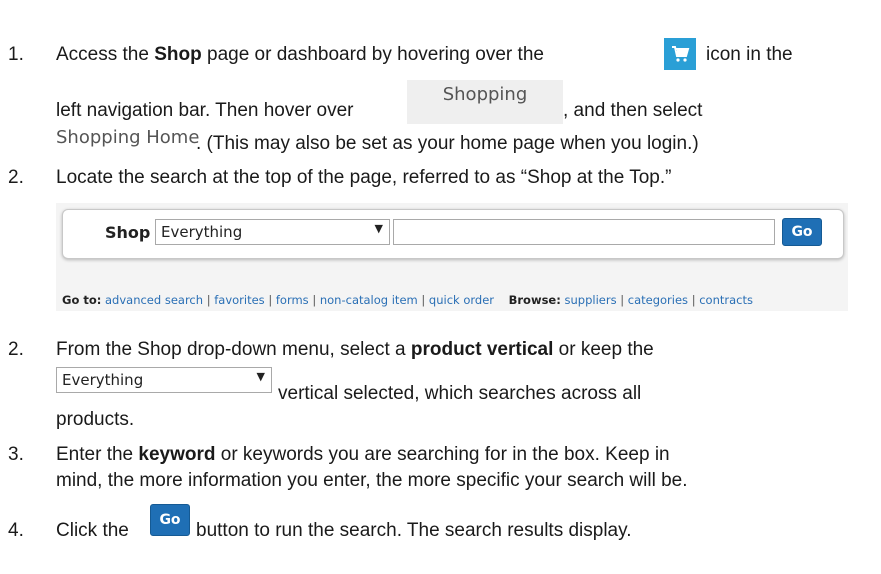 The image size is (881, 574). What do you see at coordinates (16, 349) in the screenshot?
I see `step-2b-number: 2.` at bounding box center [16, 349].